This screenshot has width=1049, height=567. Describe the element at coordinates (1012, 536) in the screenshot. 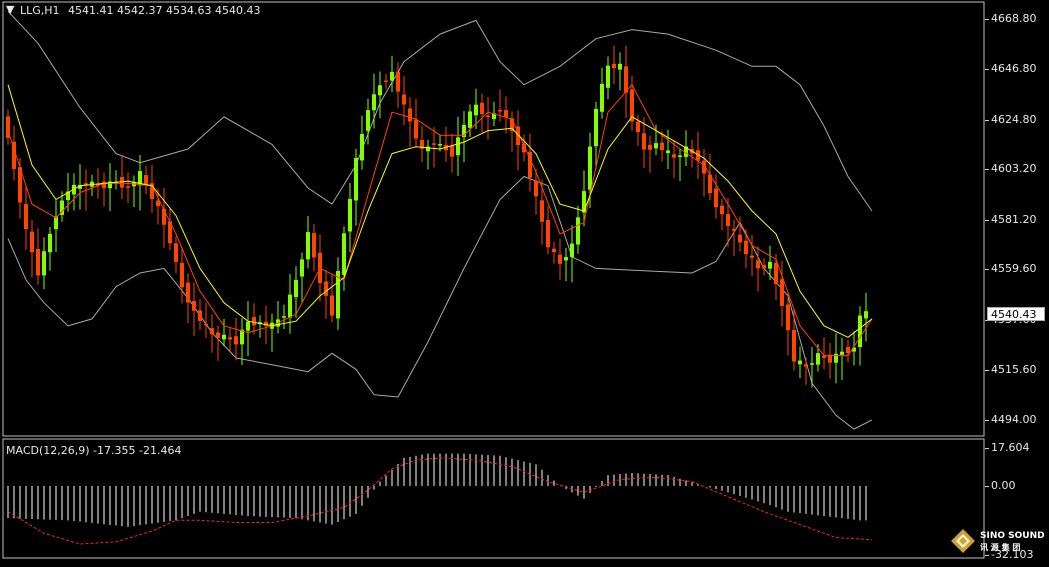

I see `logo-line1: SINO SOUND` at that location.